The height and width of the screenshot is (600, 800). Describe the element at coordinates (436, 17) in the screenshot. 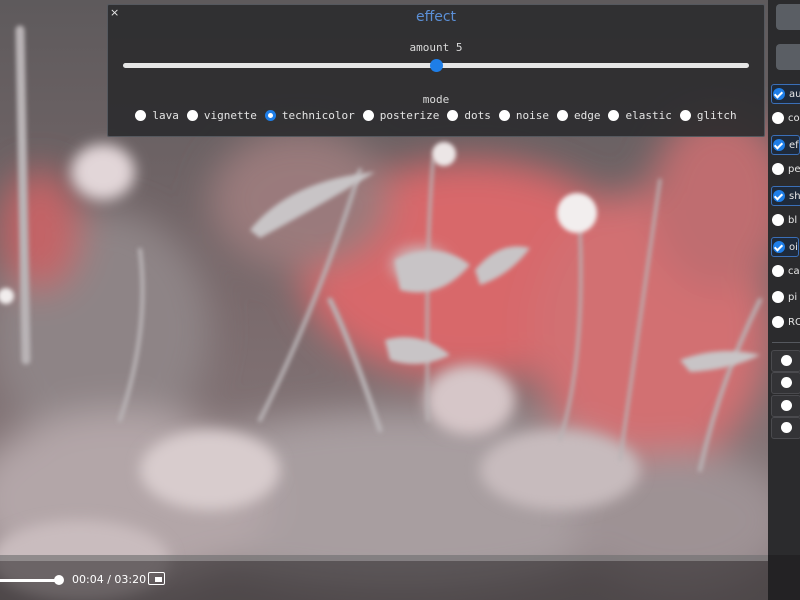

I see `panel-title: effect` at that location.